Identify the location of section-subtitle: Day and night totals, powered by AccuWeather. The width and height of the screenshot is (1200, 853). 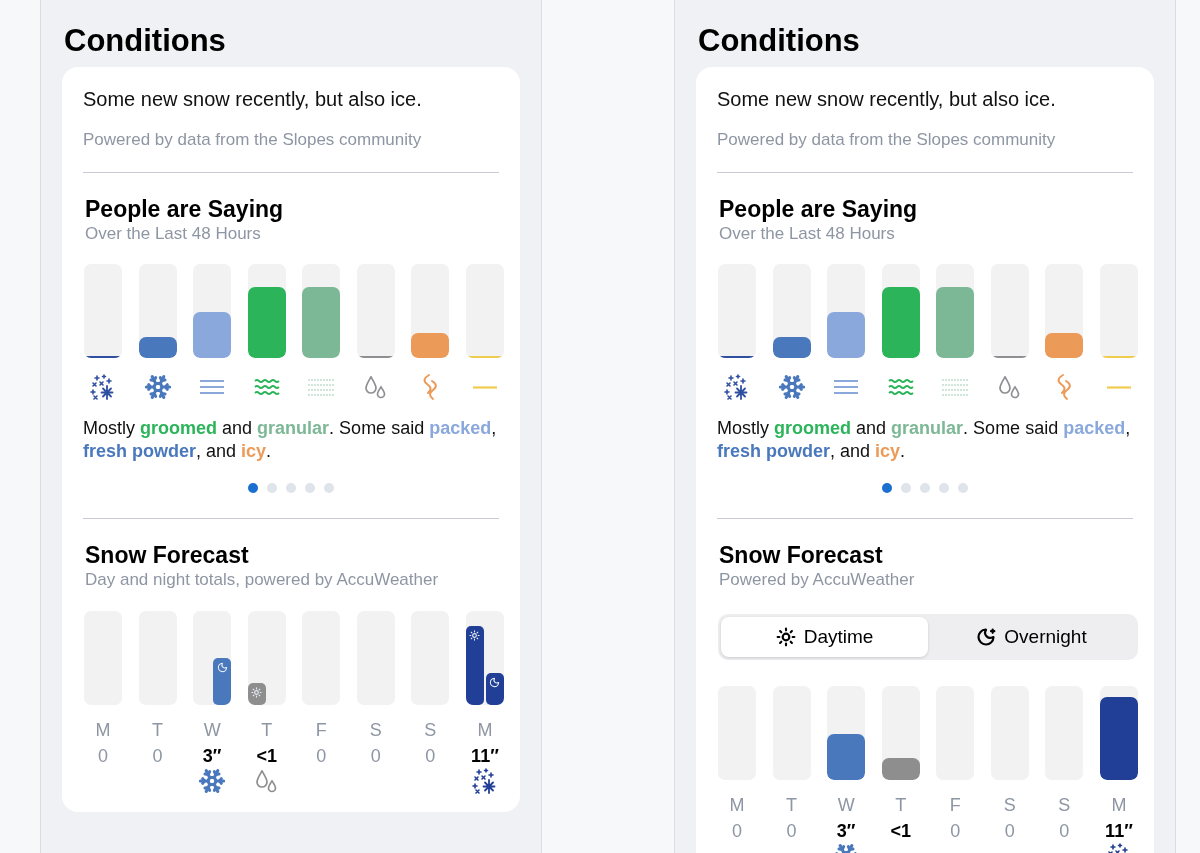
(262, 580).